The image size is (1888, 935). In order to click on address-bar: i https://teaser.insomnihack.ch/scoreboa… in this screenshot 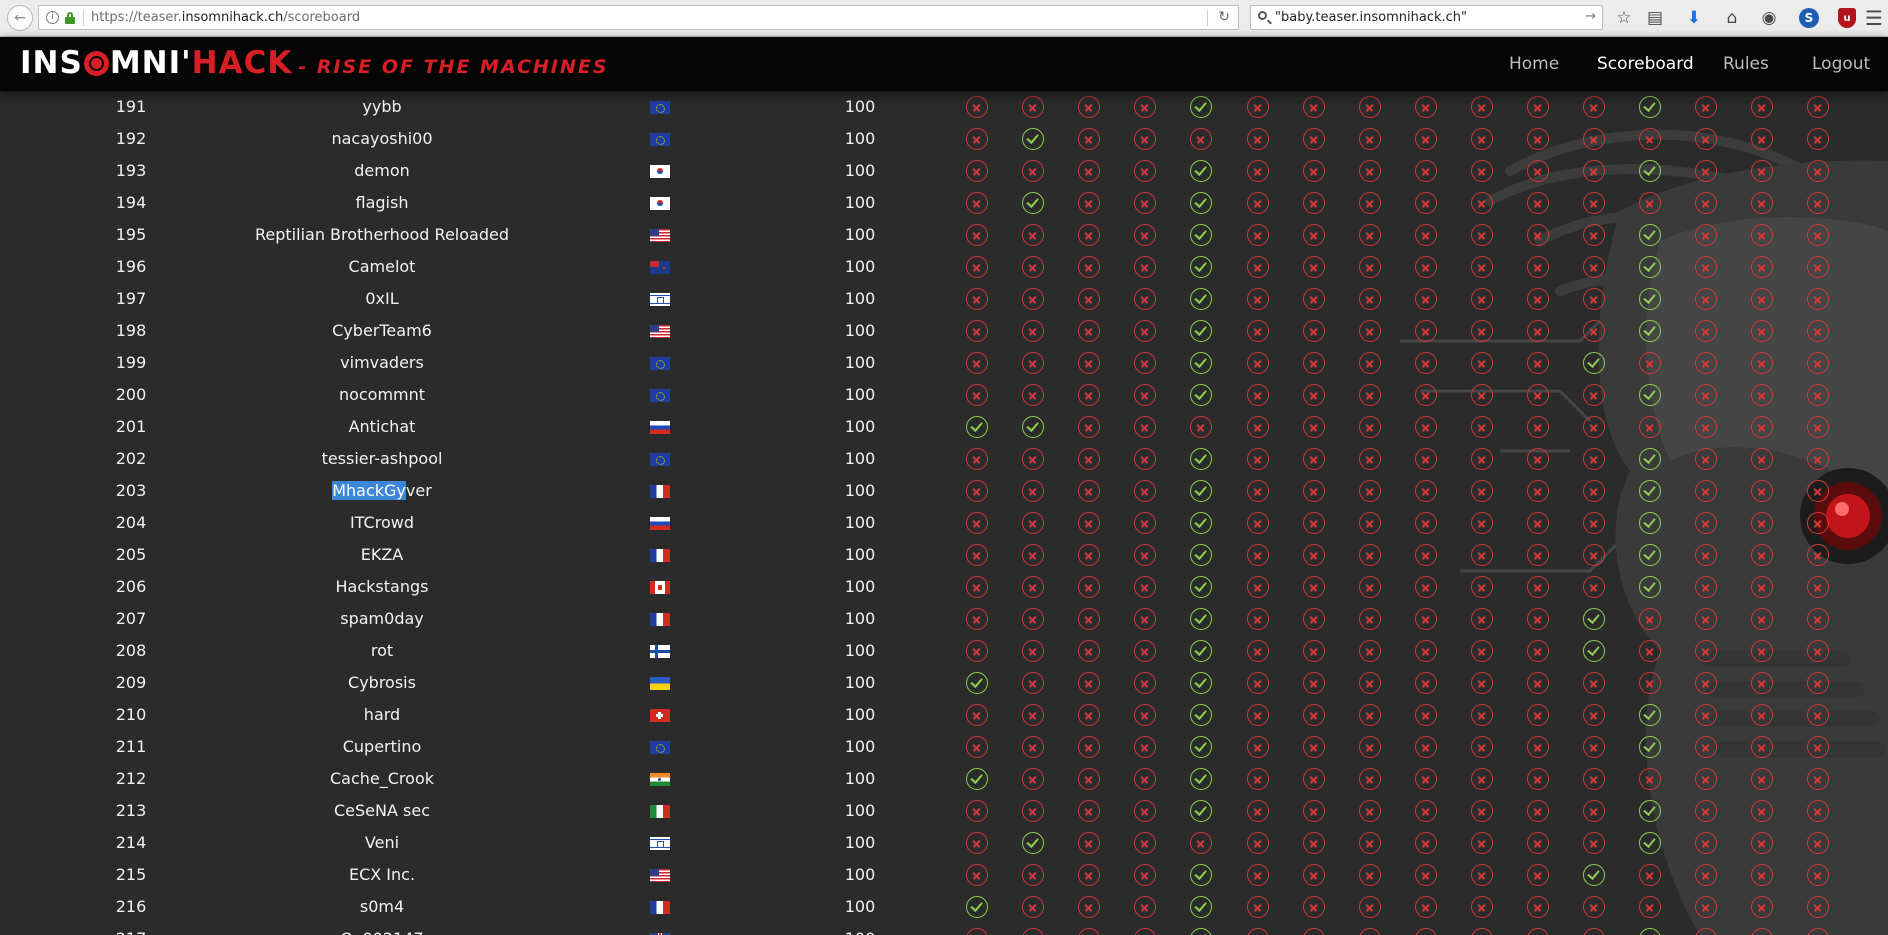, I will do `click(638, 17)`.